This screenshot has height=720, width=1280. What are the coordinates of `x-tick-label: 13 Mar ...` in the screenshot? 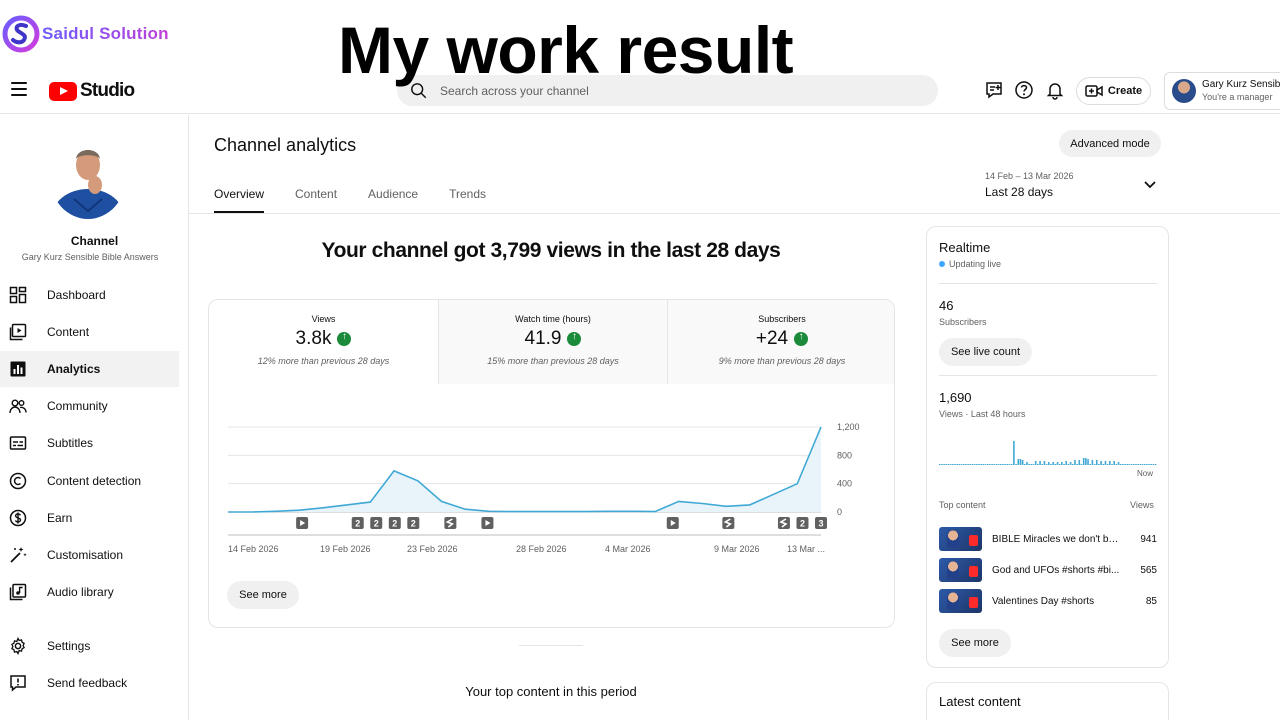 It's located at (806, 549).